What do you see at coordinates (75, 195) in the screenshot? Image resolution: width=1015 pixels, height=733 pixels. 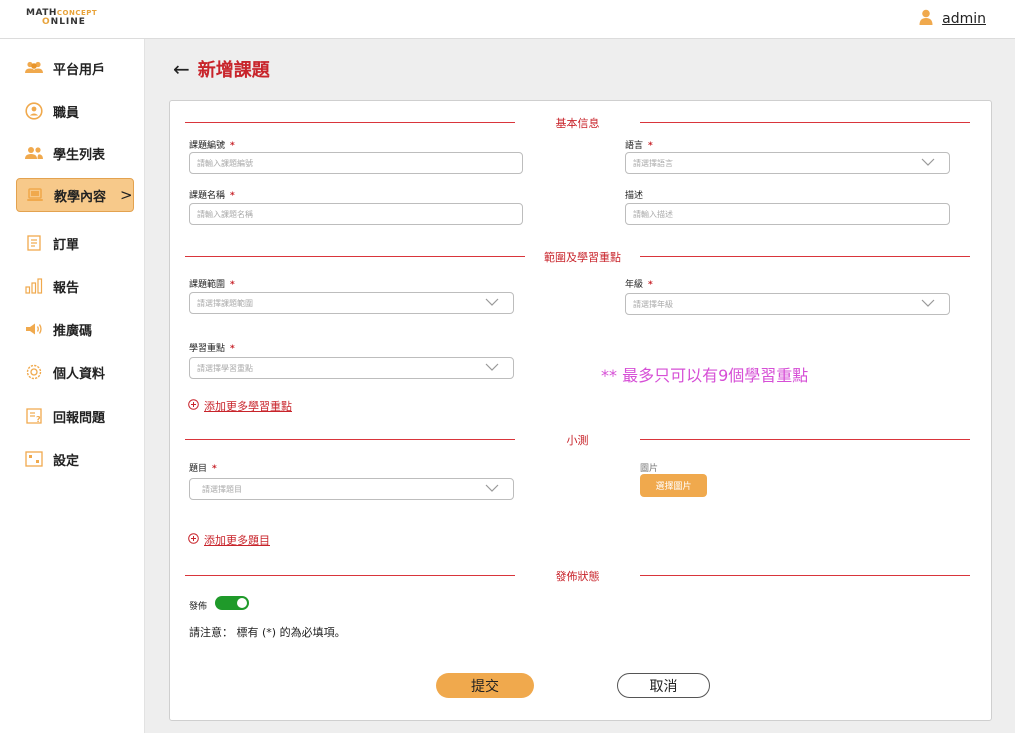 I see `sidebar-item-teaching-content: 教學內容 >` at bounding box center [75, 195].